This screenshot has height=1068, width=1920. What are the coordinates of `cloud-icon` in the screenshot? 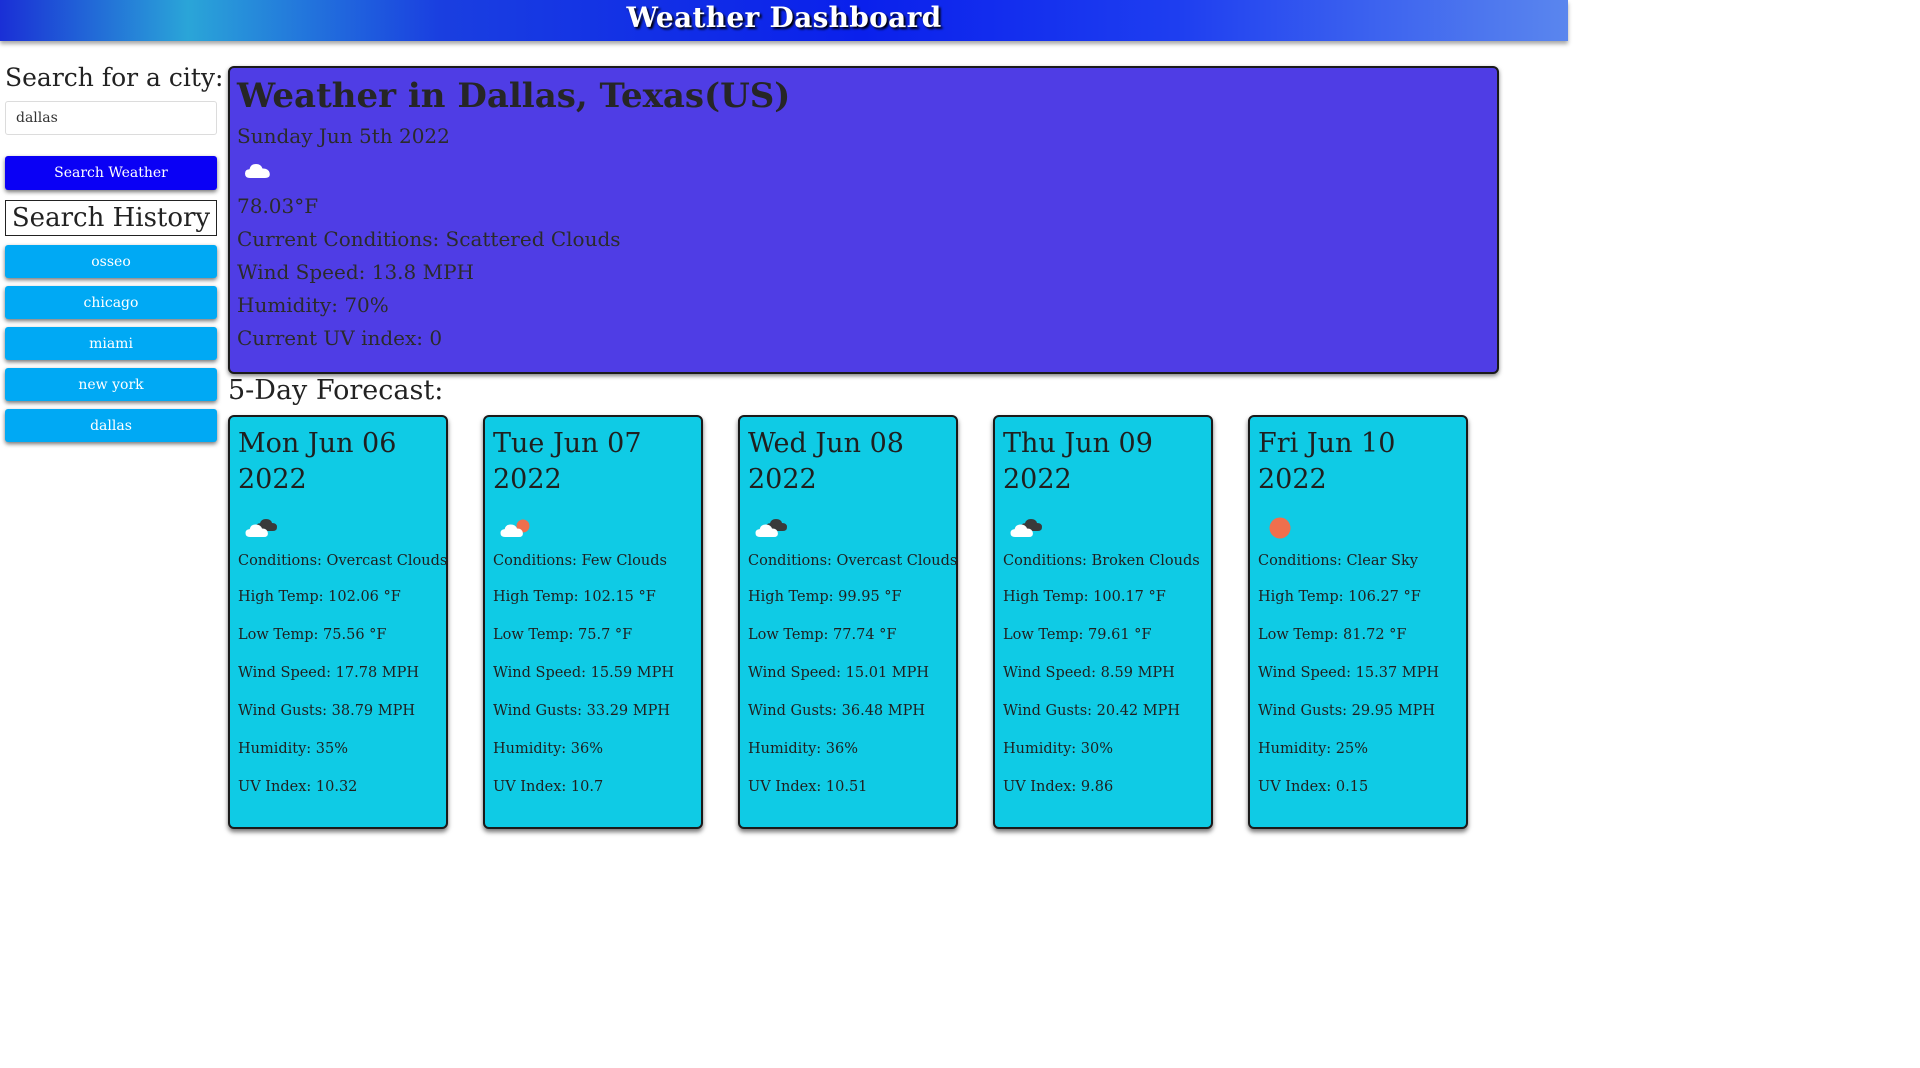 It's located at (257, 171).